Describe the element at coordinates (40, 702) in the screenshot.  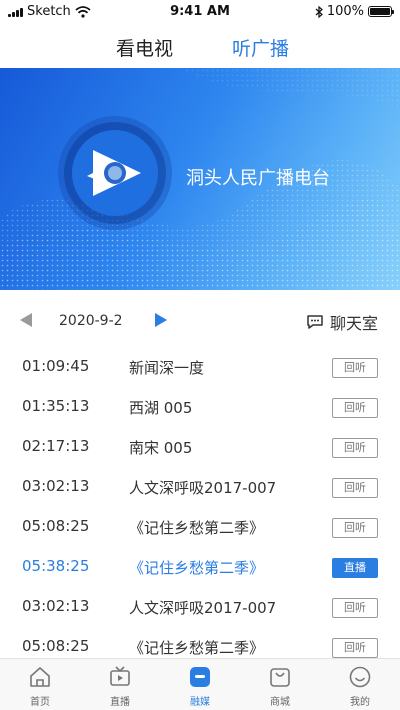
I see `nav-home-label: 首页` at that location.